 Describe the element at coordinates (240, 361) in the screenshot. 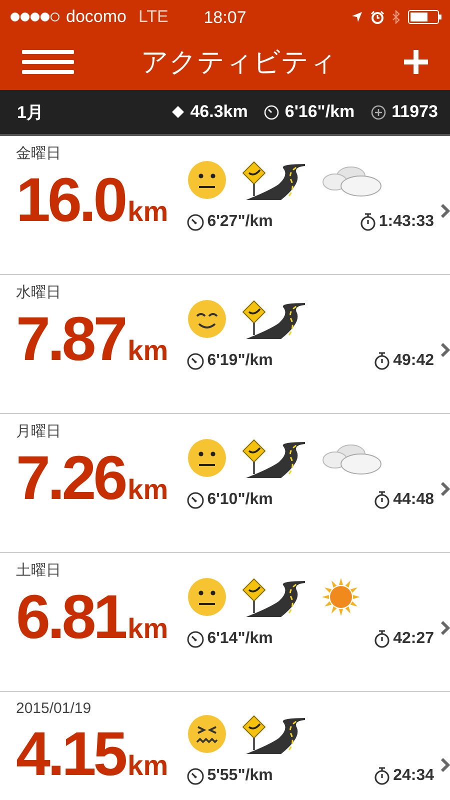

I see `pace-value: 6'19"/km` at that location.